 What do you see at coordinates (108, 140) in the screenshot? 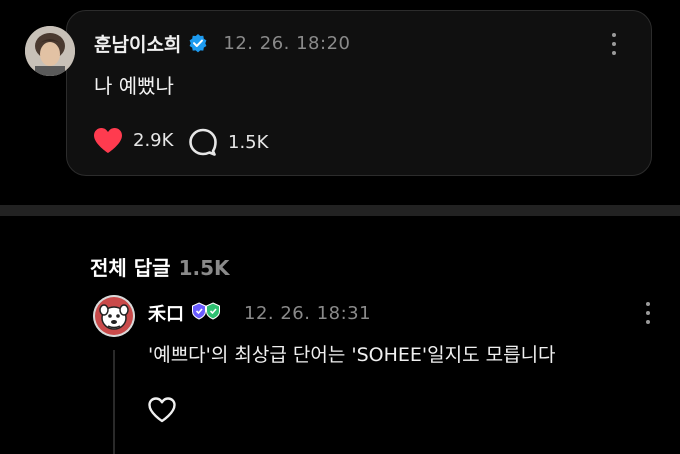
I see `heart-icon` at bounding box center [108, 140].